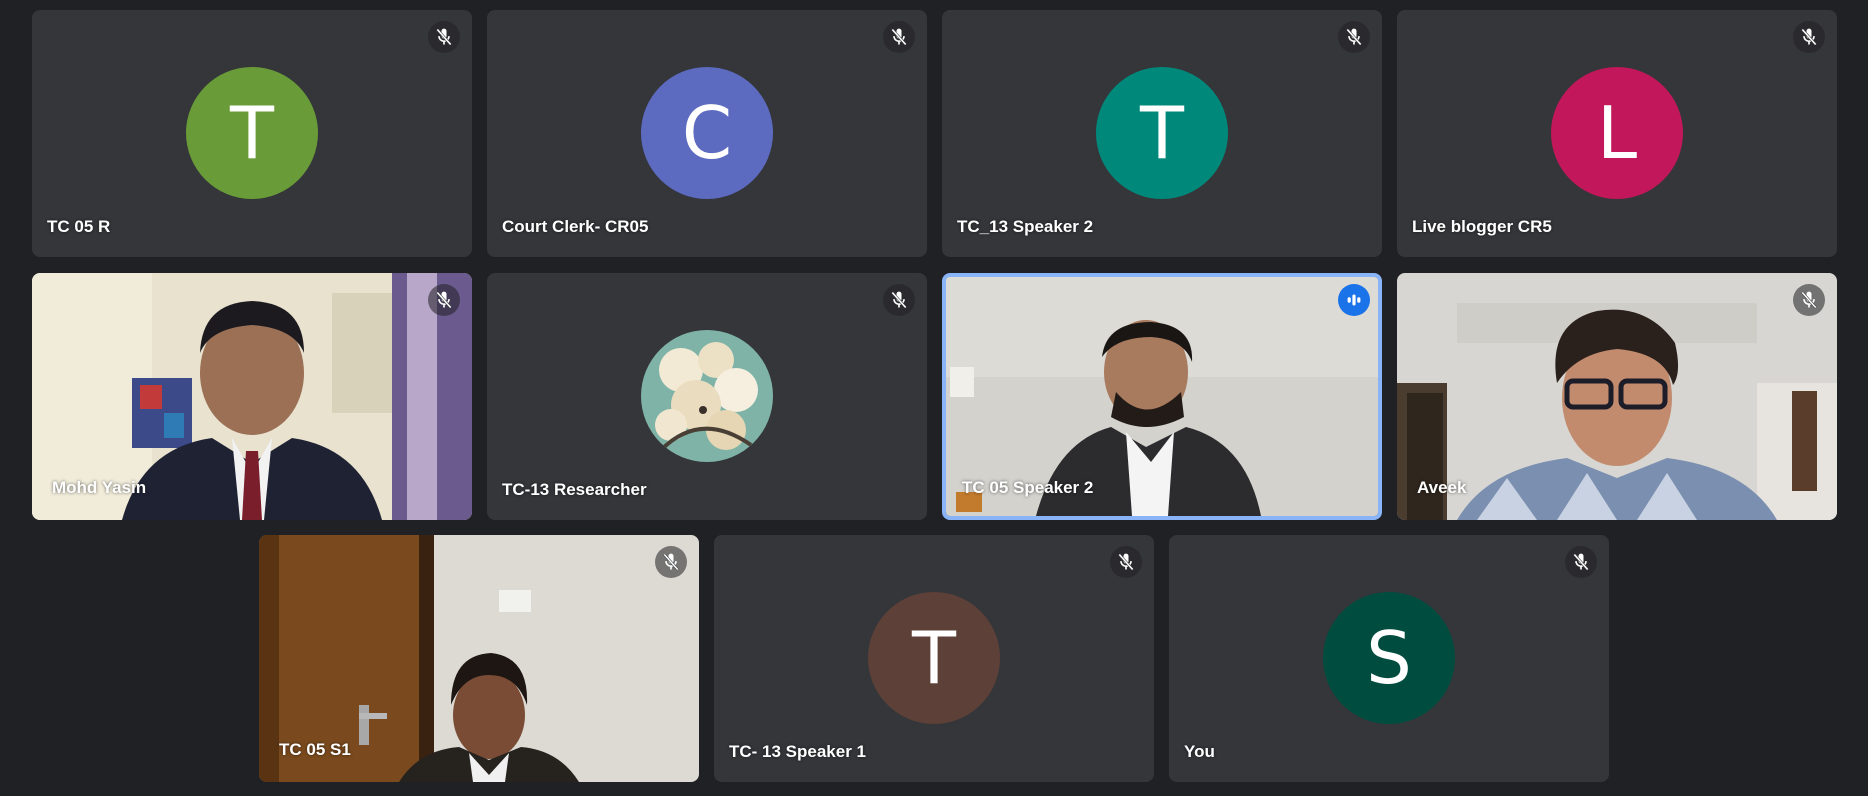 This screenshot has width=1868, height=796. I want to click on participant-name: Live blogger CR5, so click(1482, 226).